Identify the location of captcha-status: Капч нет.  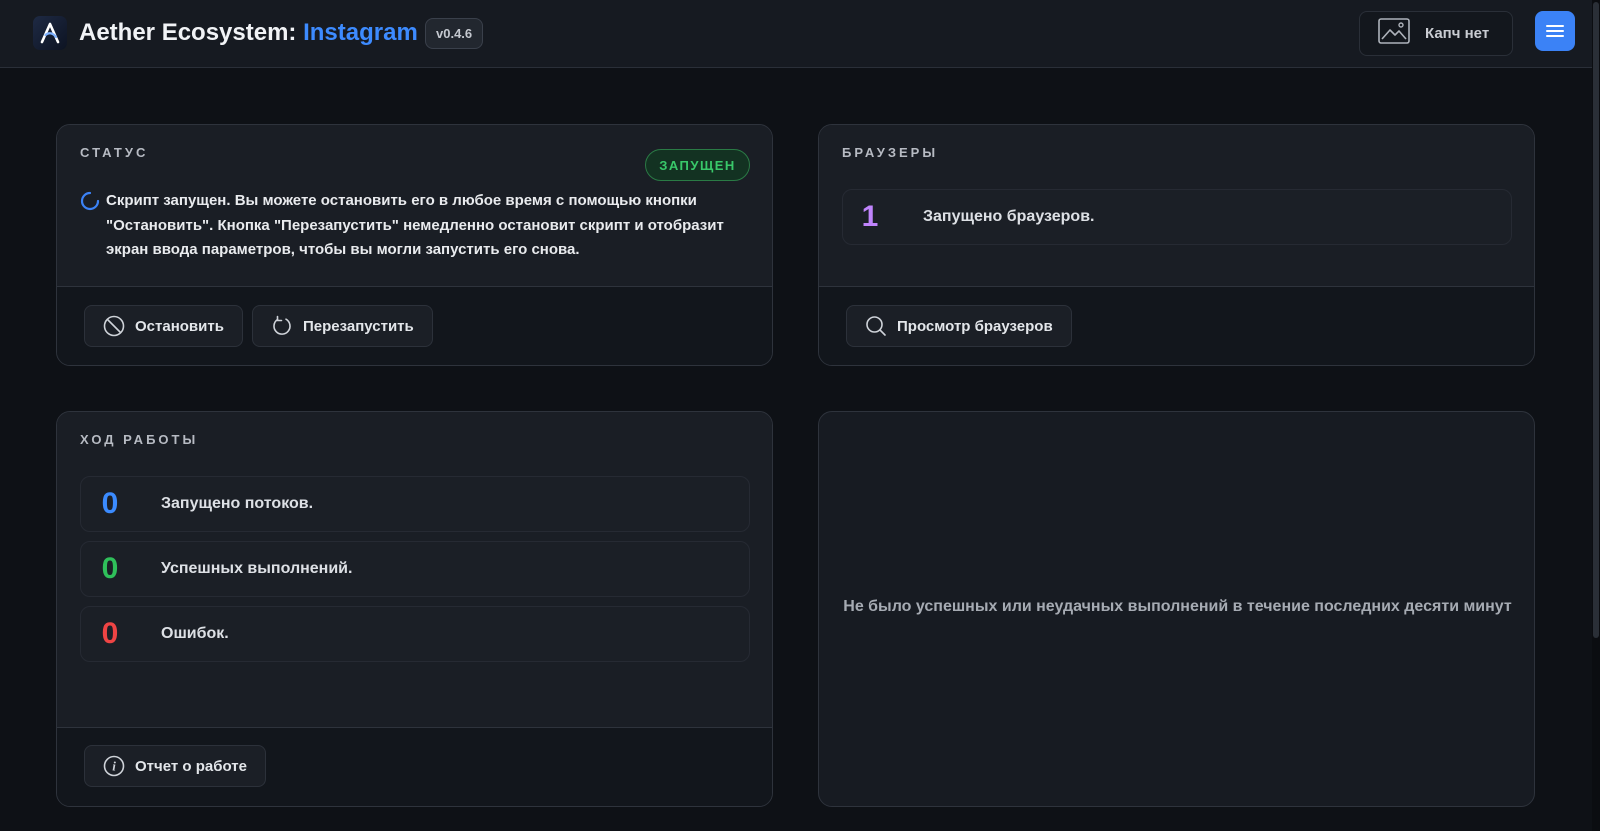
(1436, 33).